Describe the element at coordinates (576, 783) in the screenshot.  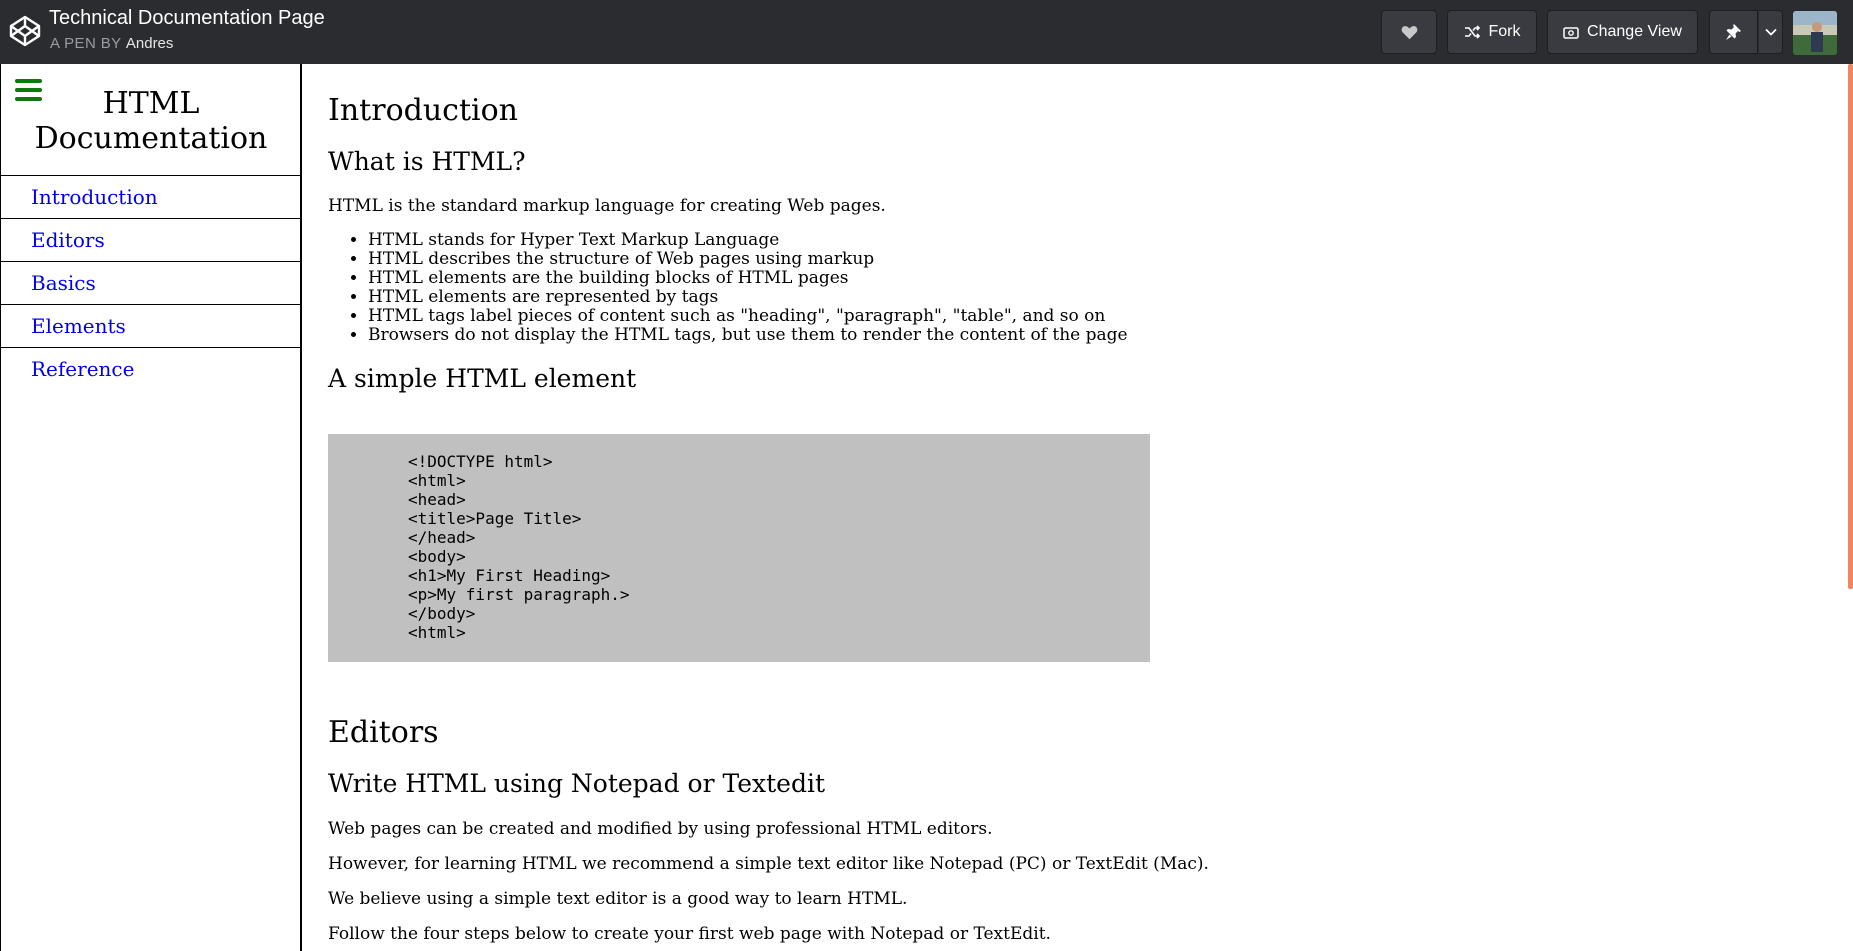
I see `subheading-notepad-textedit: Write HTML using Notepad or Textedit` at that location.